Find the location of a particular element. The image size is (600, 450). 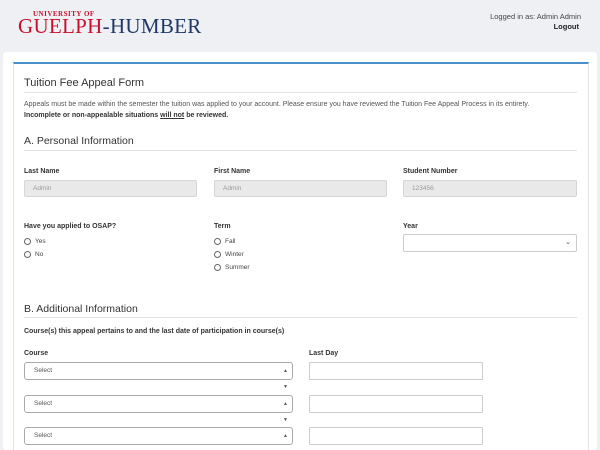

course-select-3: Select ▲▼ is located at coordinates (158, 438).